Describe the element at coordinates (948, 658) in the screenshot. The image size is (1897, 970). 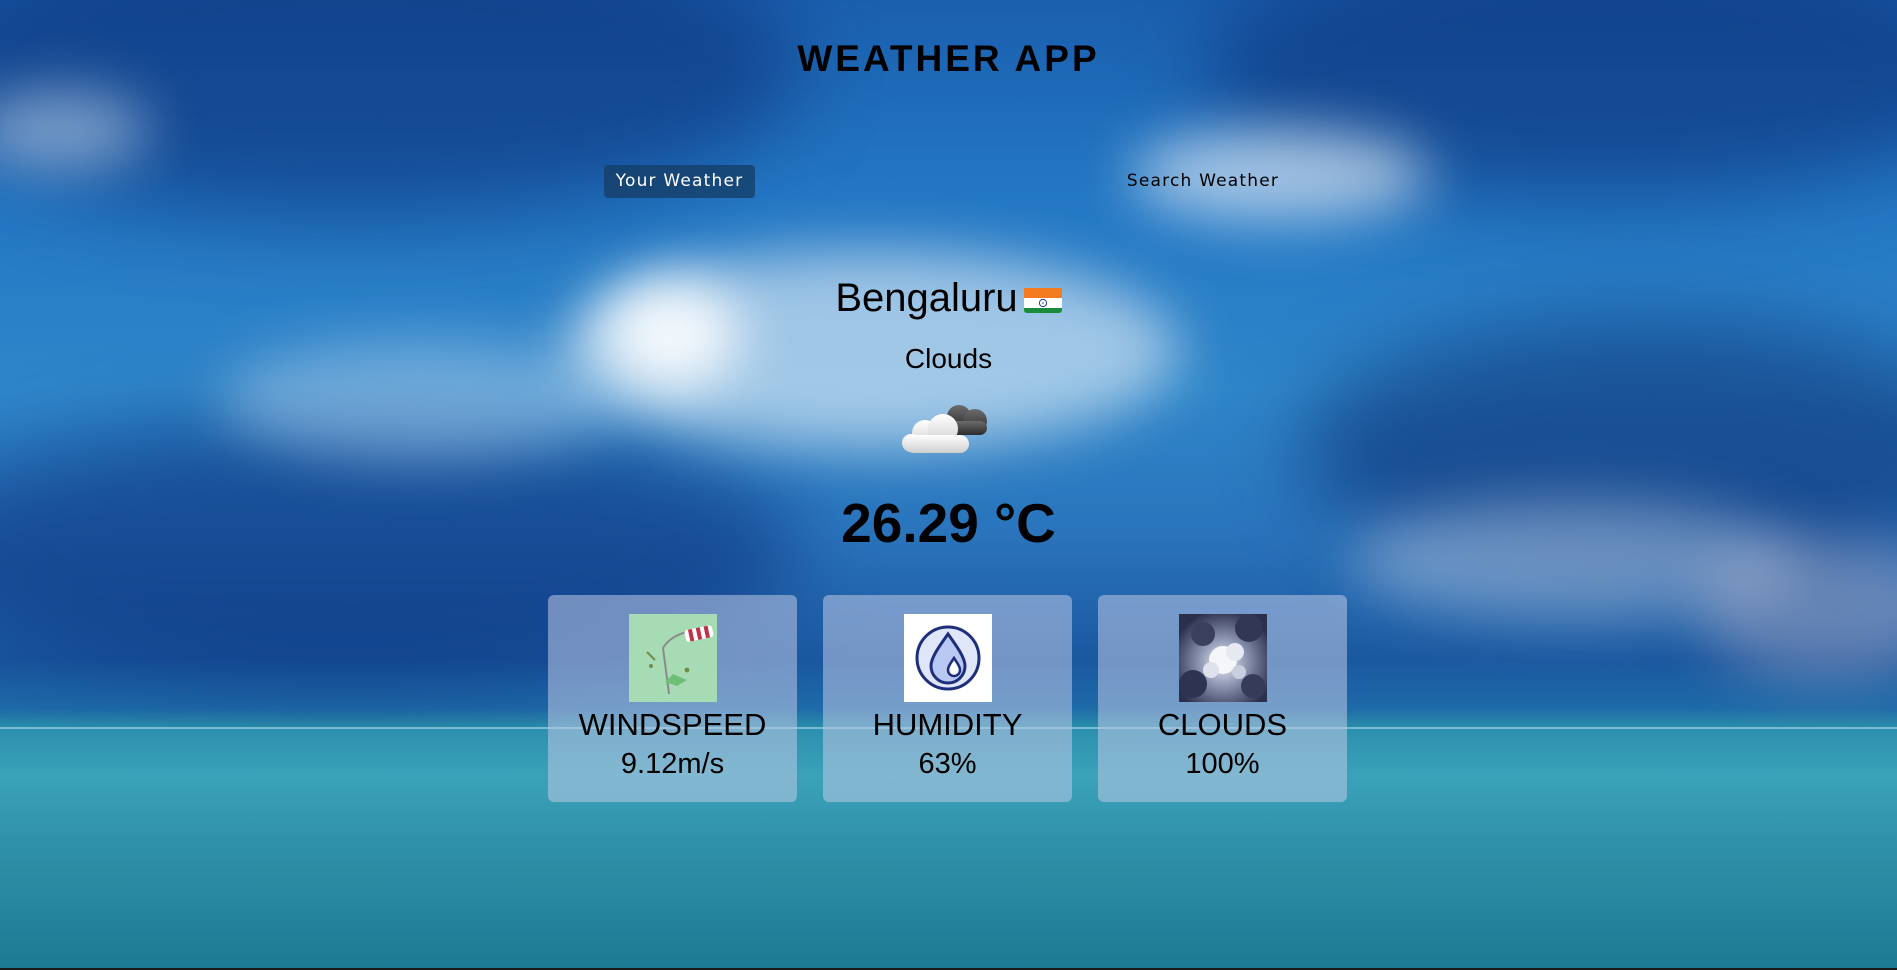
I see `humidity-drop-icon` at that location.